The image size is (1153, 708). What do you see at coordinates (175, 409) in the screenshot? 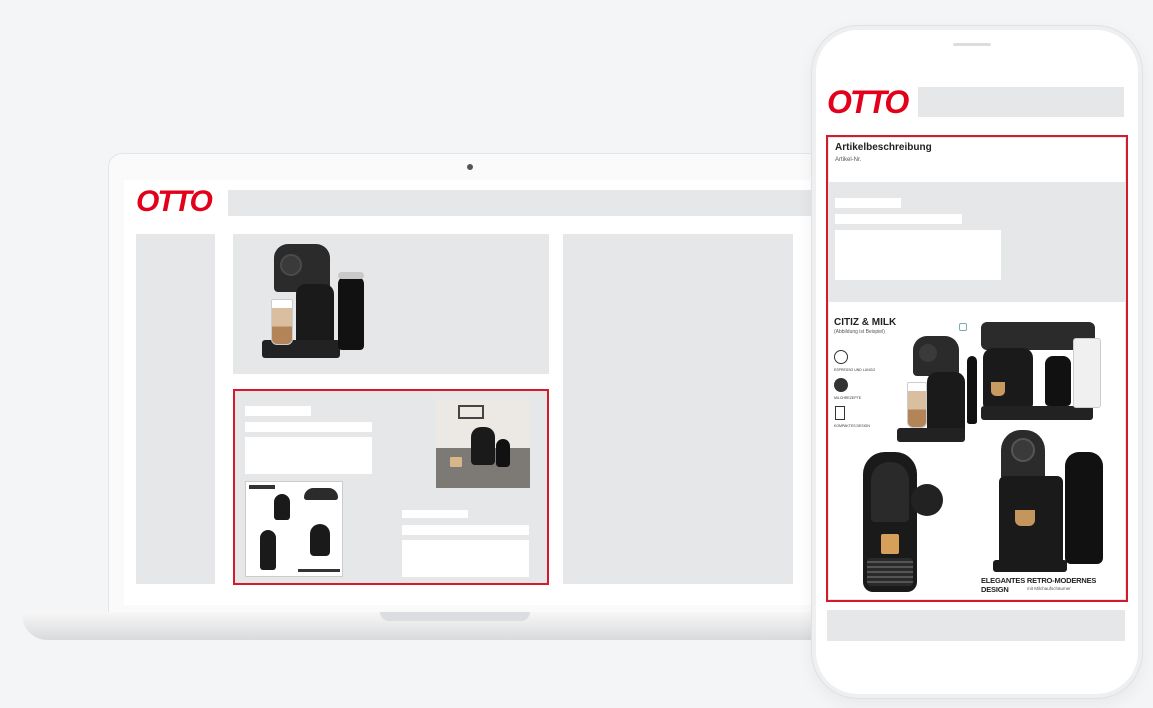
I see `sidebar-placeholder` at bounding box center [175, 409].